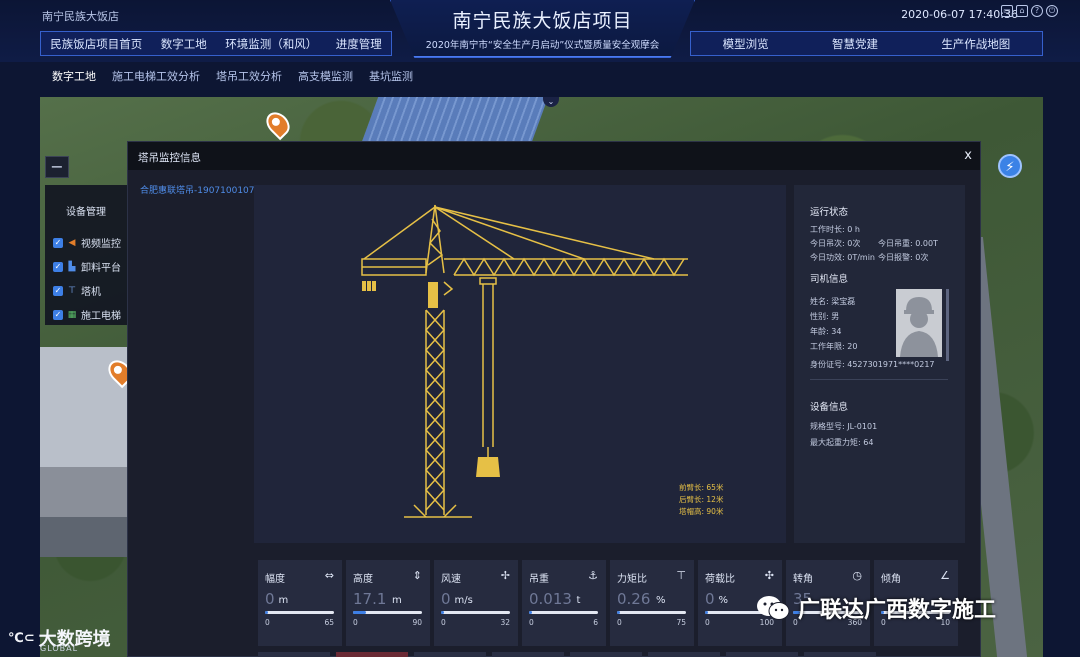  What do you see at coordinates (271, 44) in the screenshot?
I see `nav-item-environment: 环境监测（和风）` at bounding box center [271, 44].